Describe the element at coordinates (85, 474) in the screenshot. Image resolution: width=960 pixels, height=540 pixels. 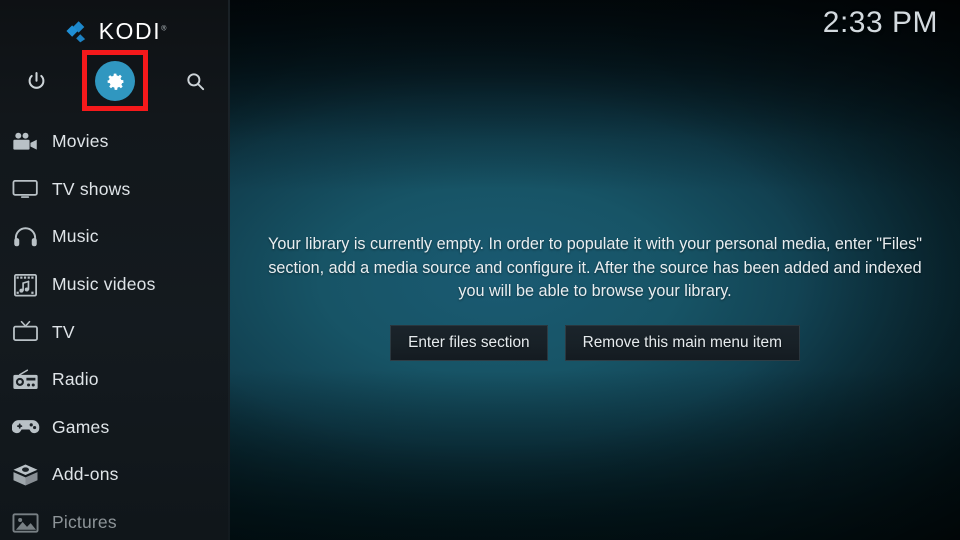
I see `sidebar-item-label: Add-ons` at that location.